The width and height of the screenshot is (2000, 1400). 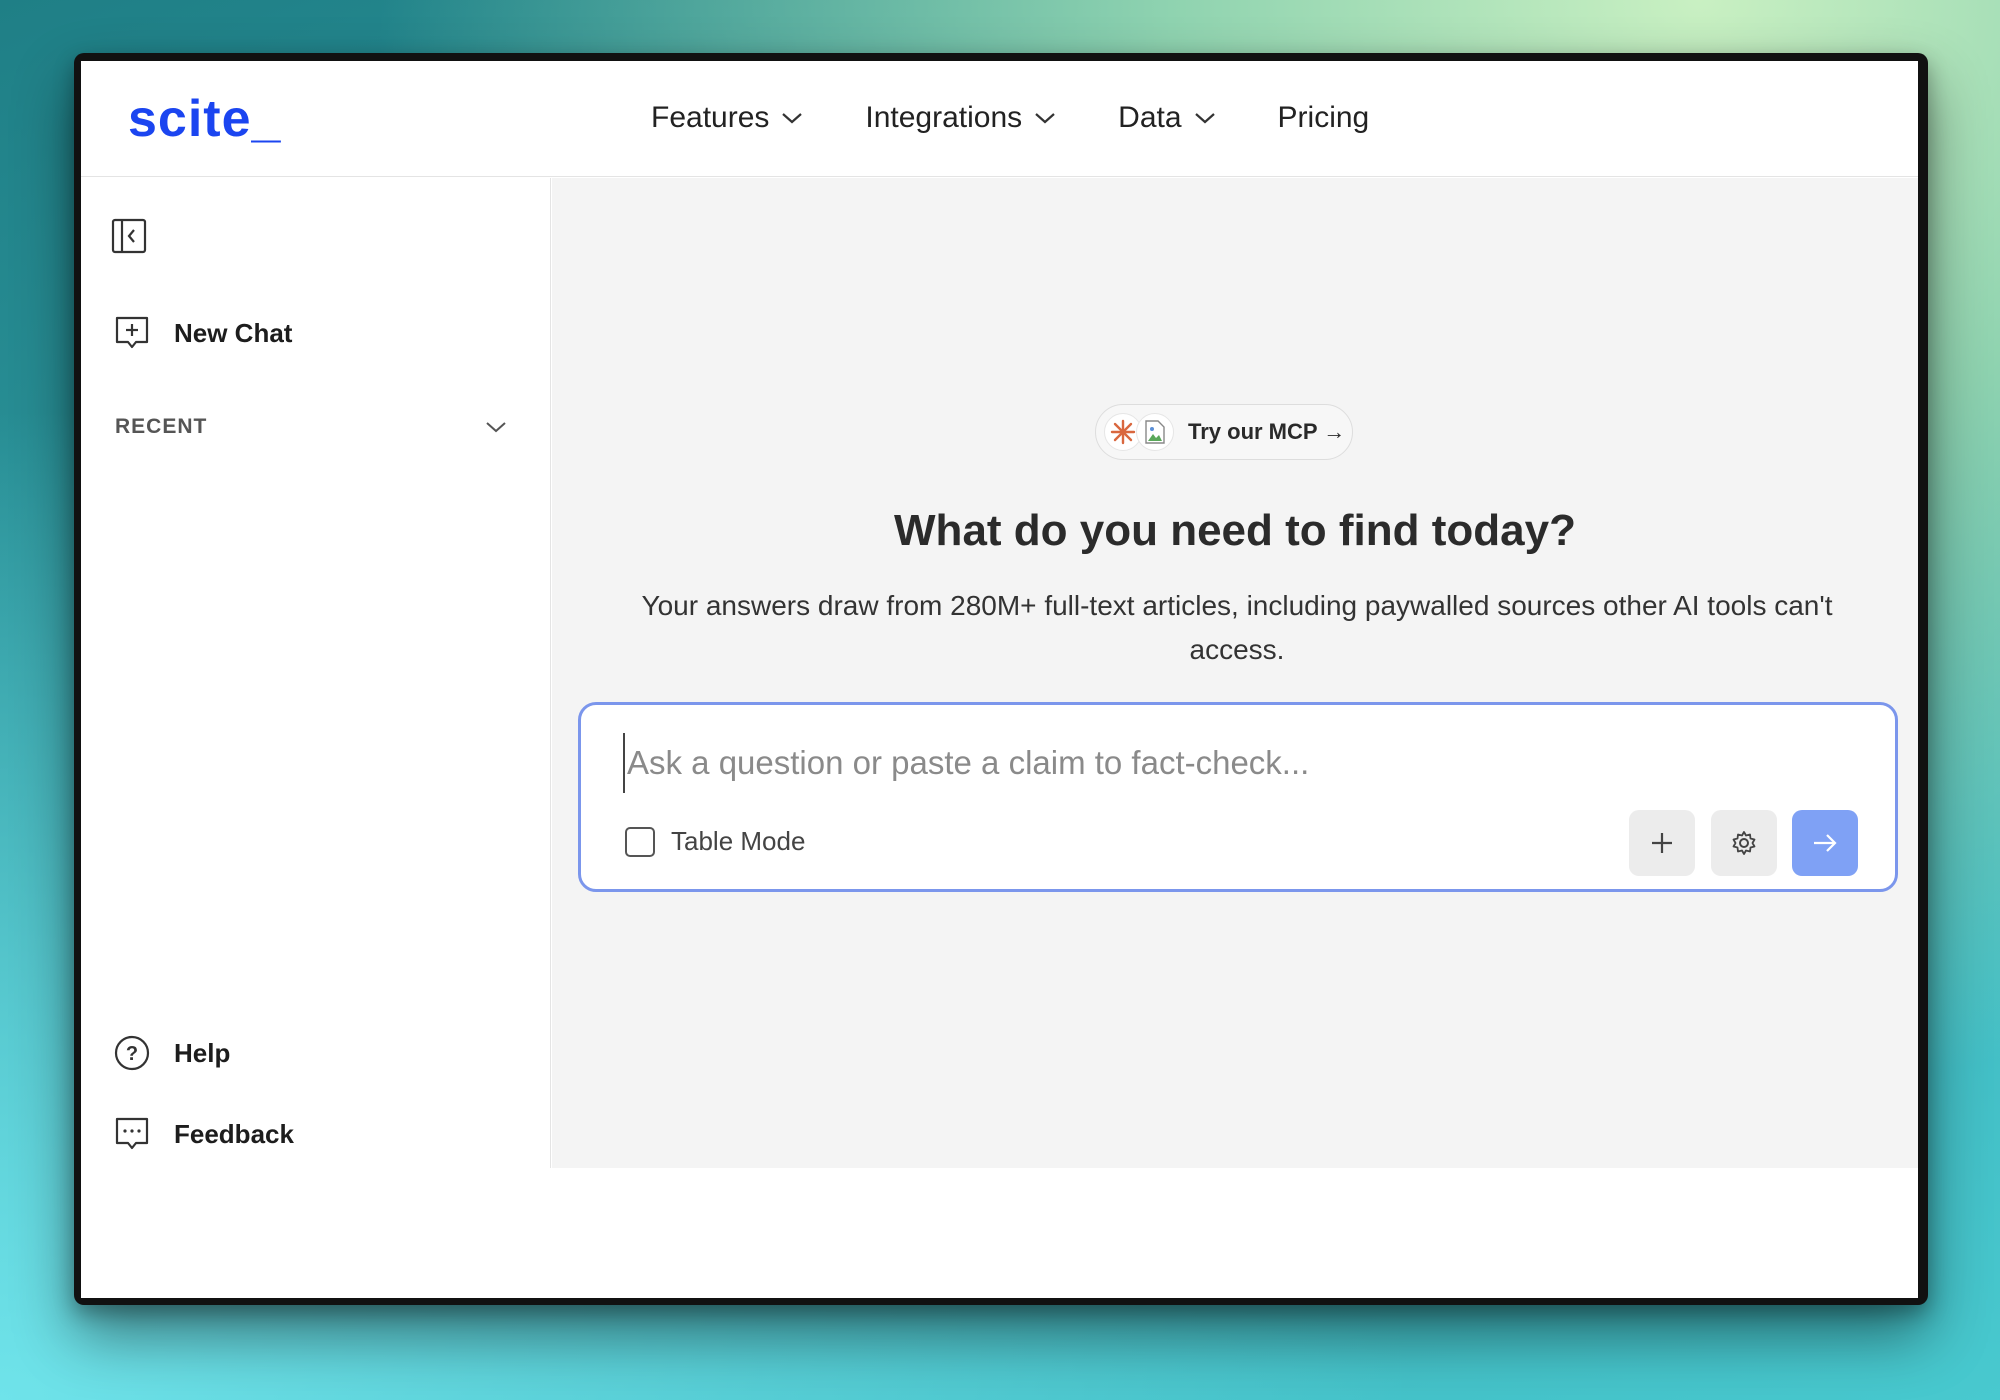 What do you see at coordinates (1223, 763) in the screenshot?
I see `question-input` at bounding box center [1223, 763].